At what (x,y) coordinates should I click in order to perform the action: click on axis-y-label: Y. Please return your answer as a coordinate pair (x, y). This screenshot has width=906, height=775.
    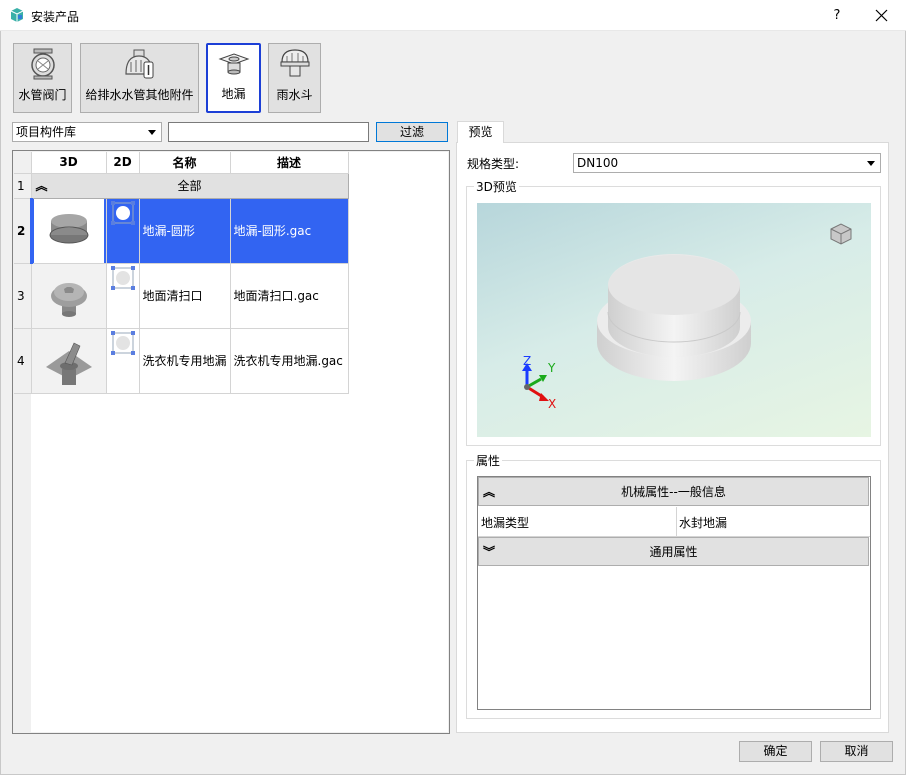
    Looking at the image, I should click on (552, 368).